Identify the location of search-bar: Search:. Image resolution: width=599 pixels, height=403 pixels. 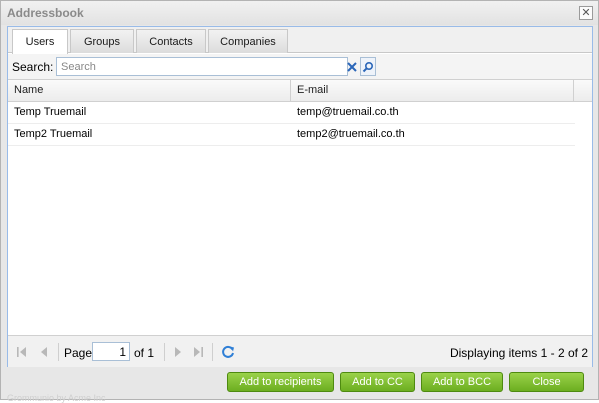
(300, 67).